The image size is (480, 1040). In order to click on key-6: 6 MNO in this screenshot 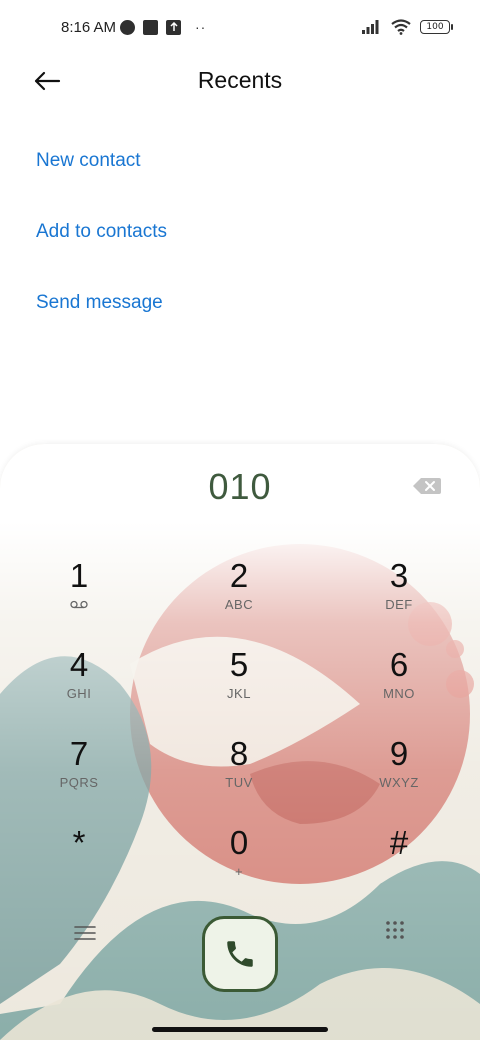, I will do `click(399, 687)`.